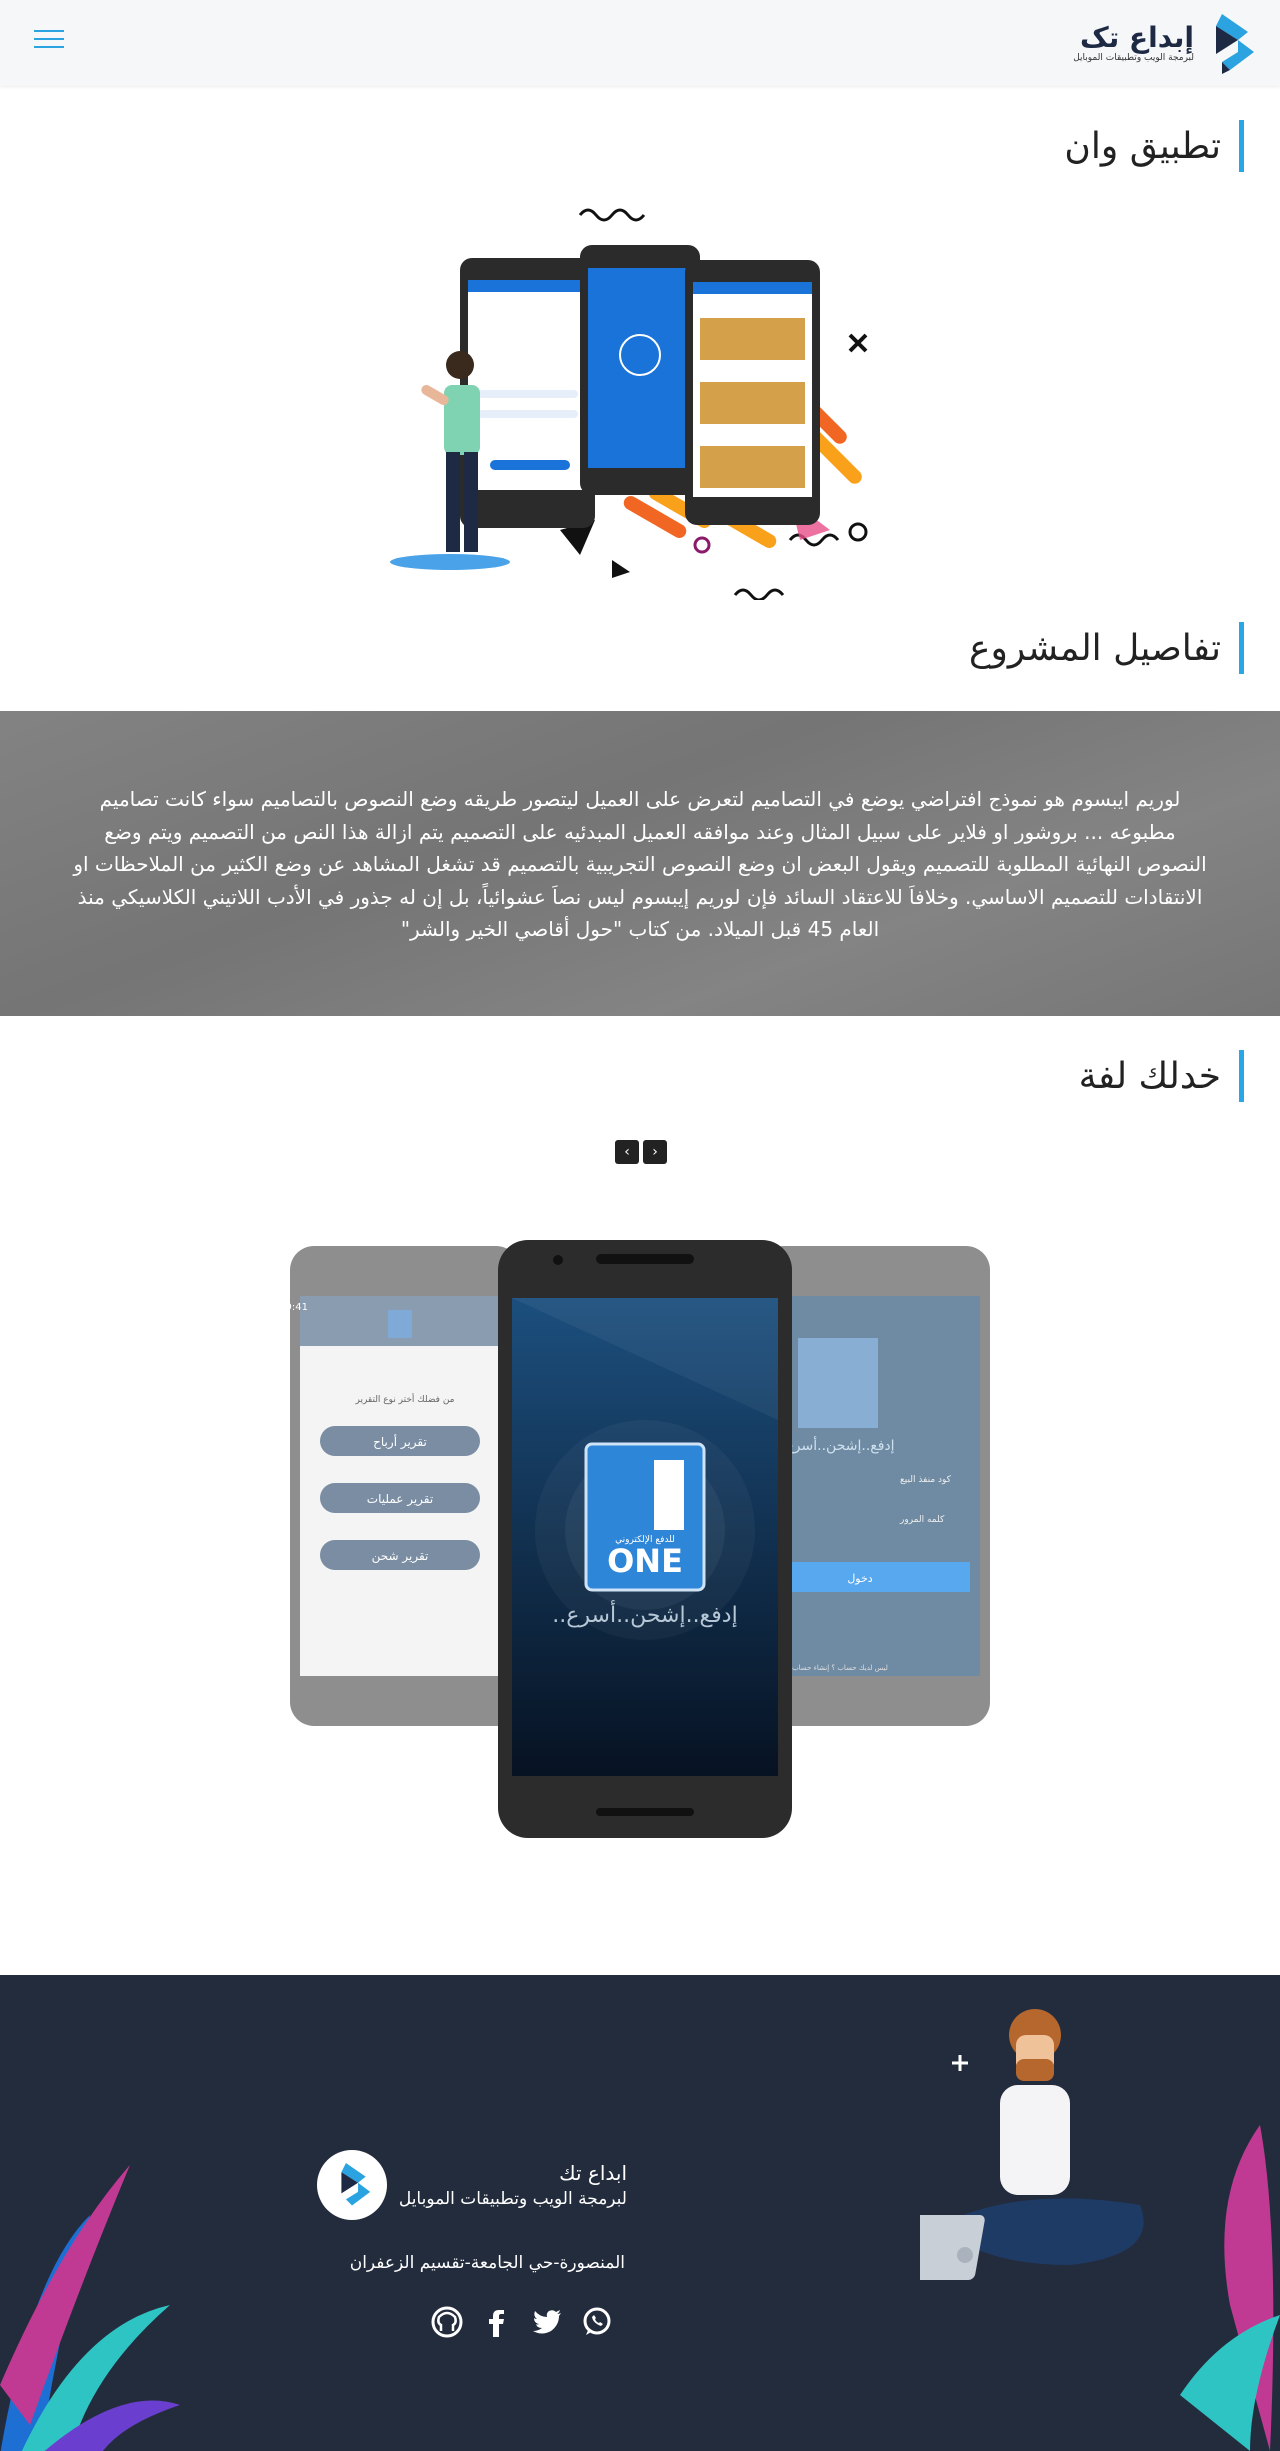  I want to click on center-screen-logo-sub: للدفع الإلكتروني, so click(645, 1540).